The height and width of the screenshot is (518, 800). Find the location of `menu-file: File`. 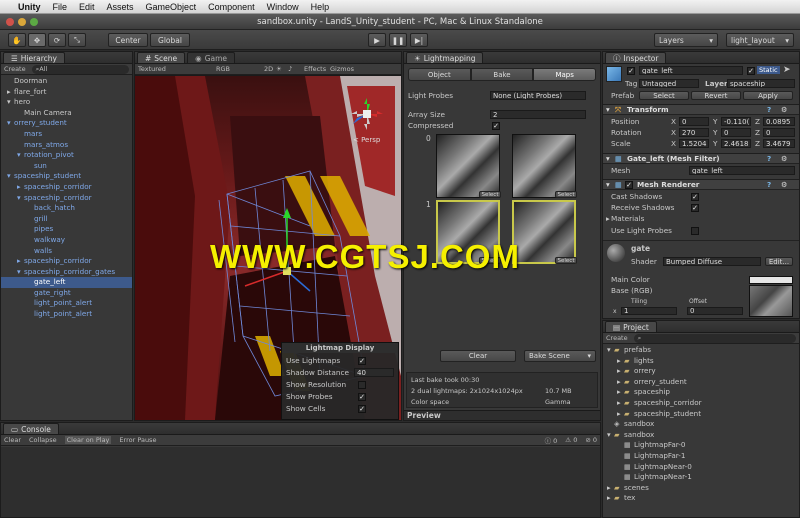

menu-file: File is located at coordinates (60, 7).